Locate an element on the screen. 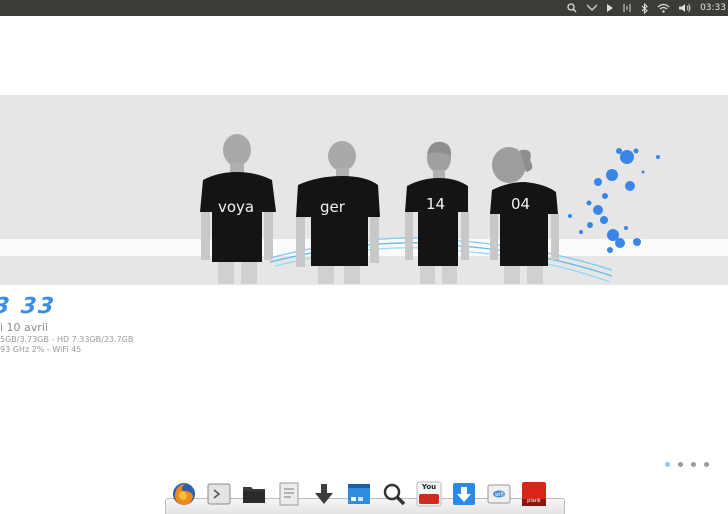  text-editor-icon is located at coordinates (289, 494).